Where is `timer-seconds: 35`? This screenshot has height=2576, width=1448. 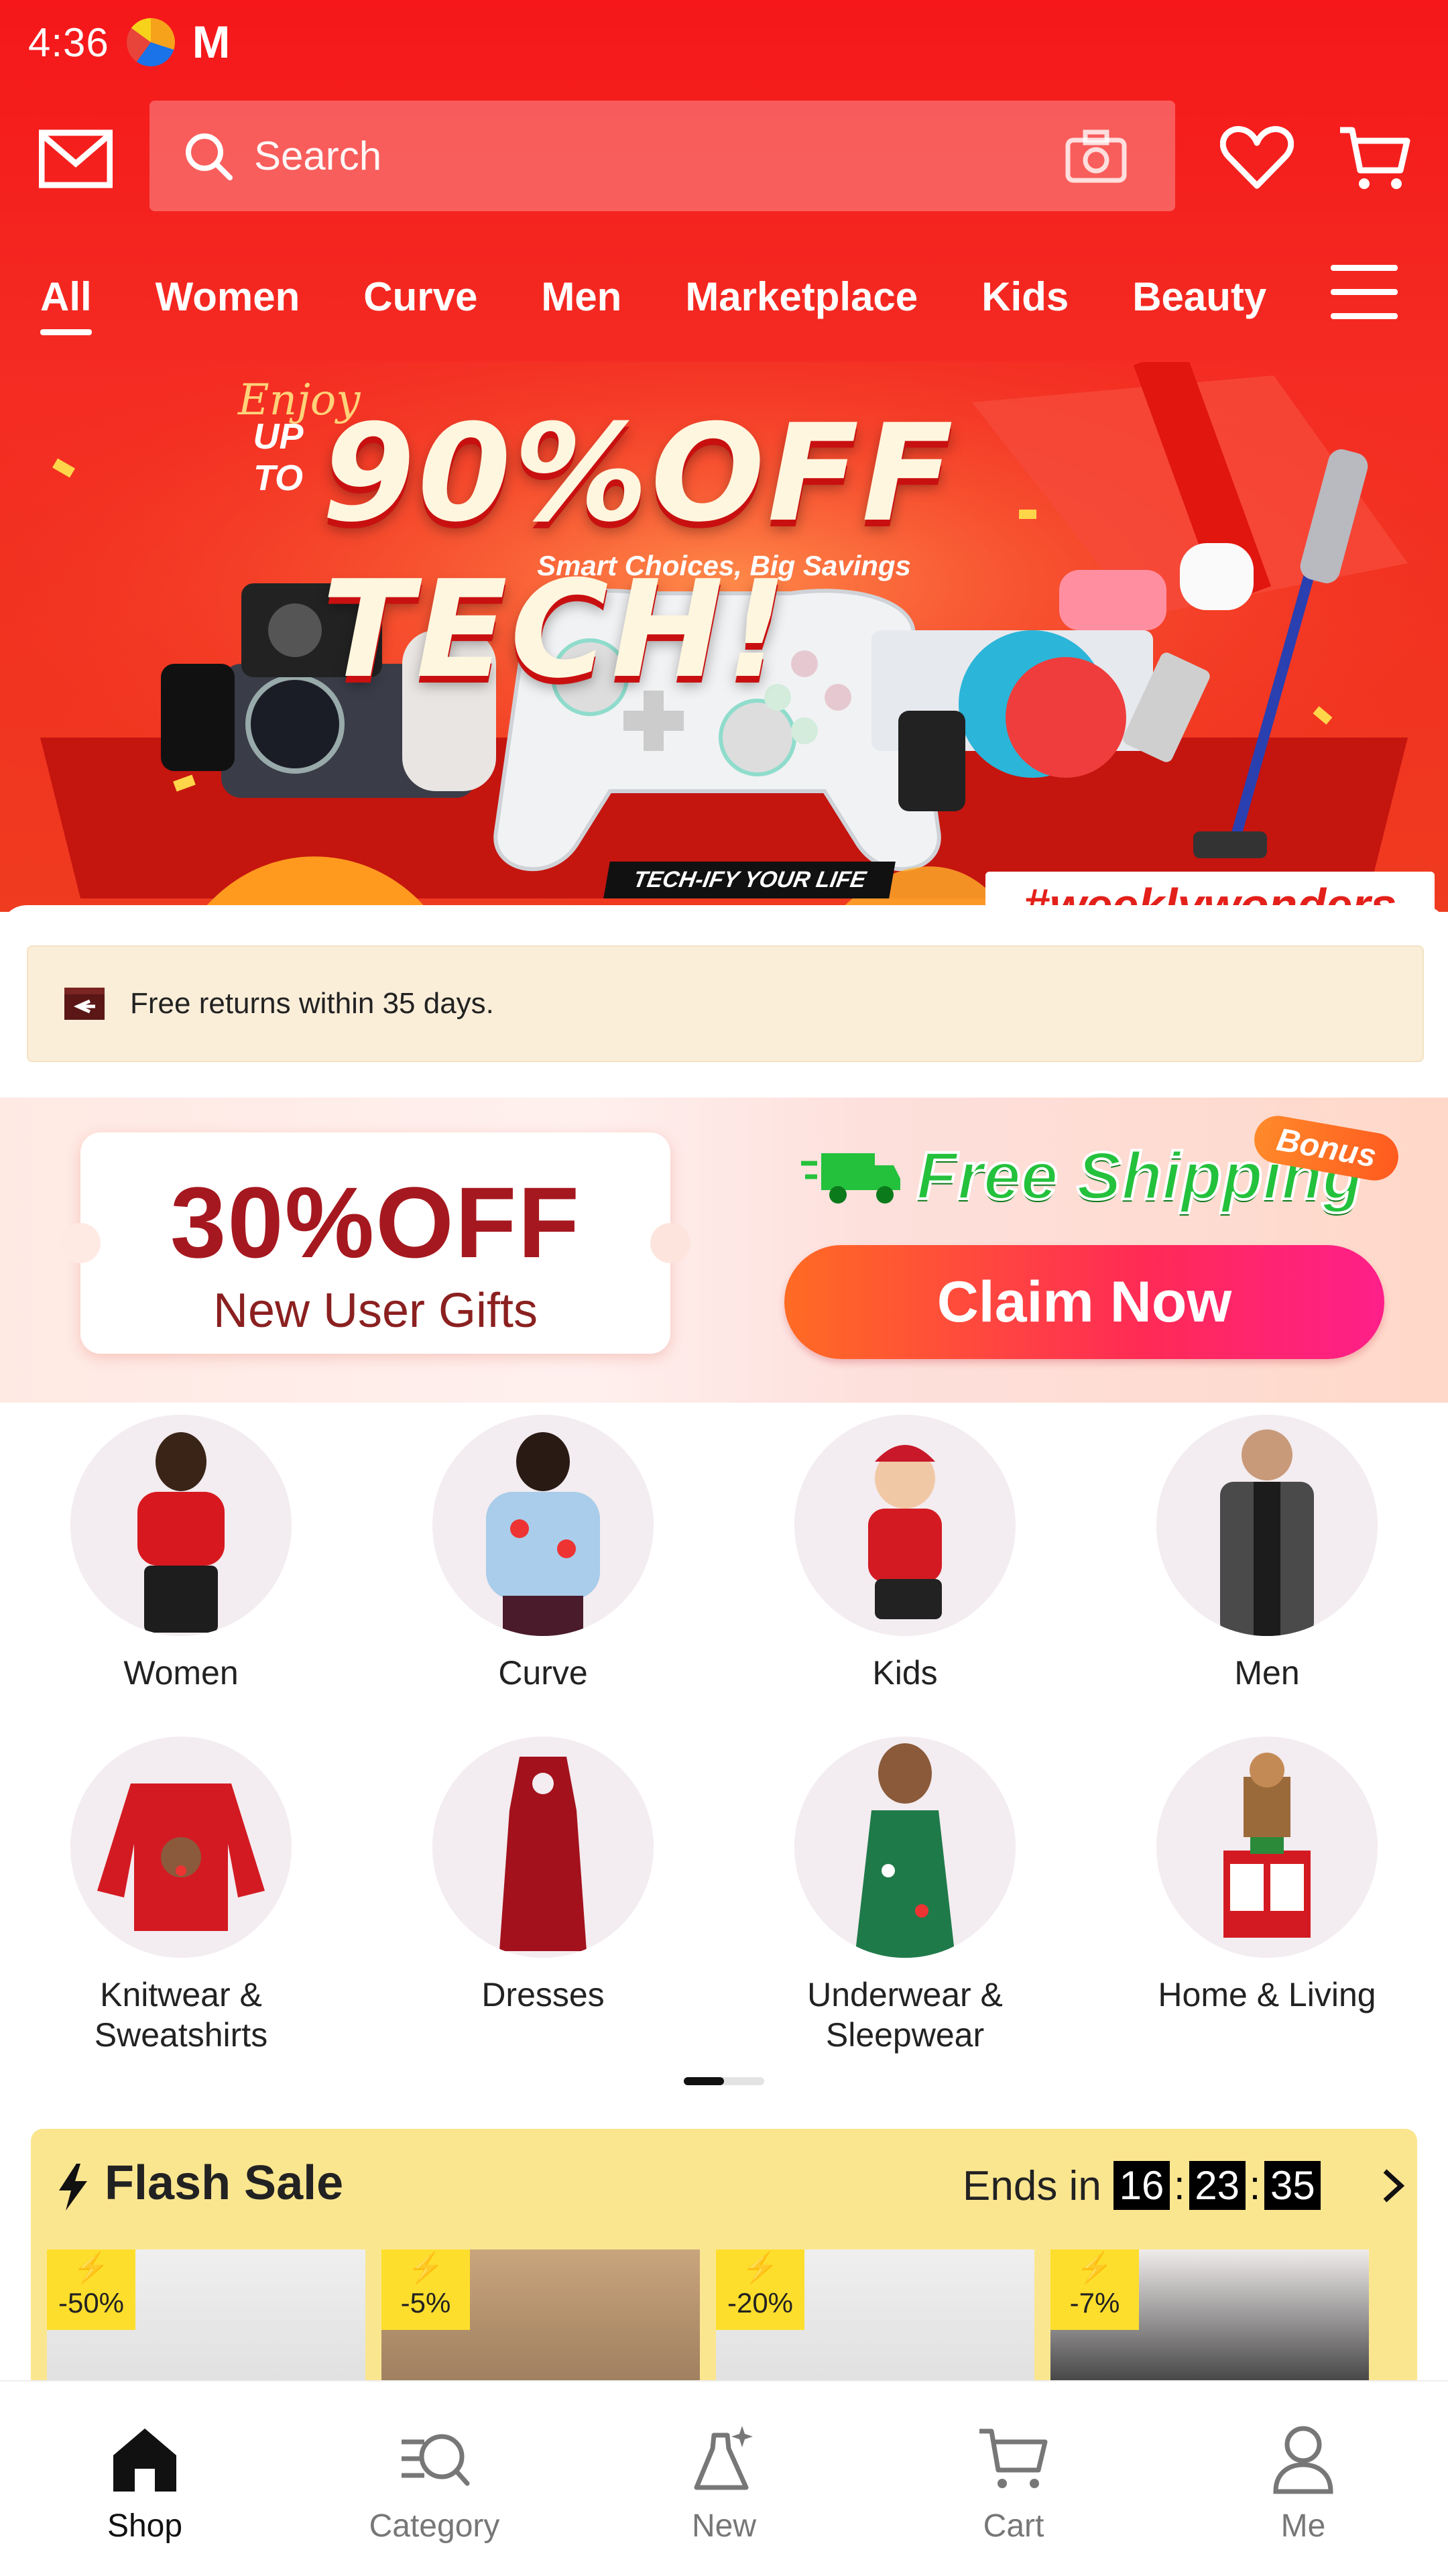 timer-seconds: 35 is located at coordinates (1292, 2185).